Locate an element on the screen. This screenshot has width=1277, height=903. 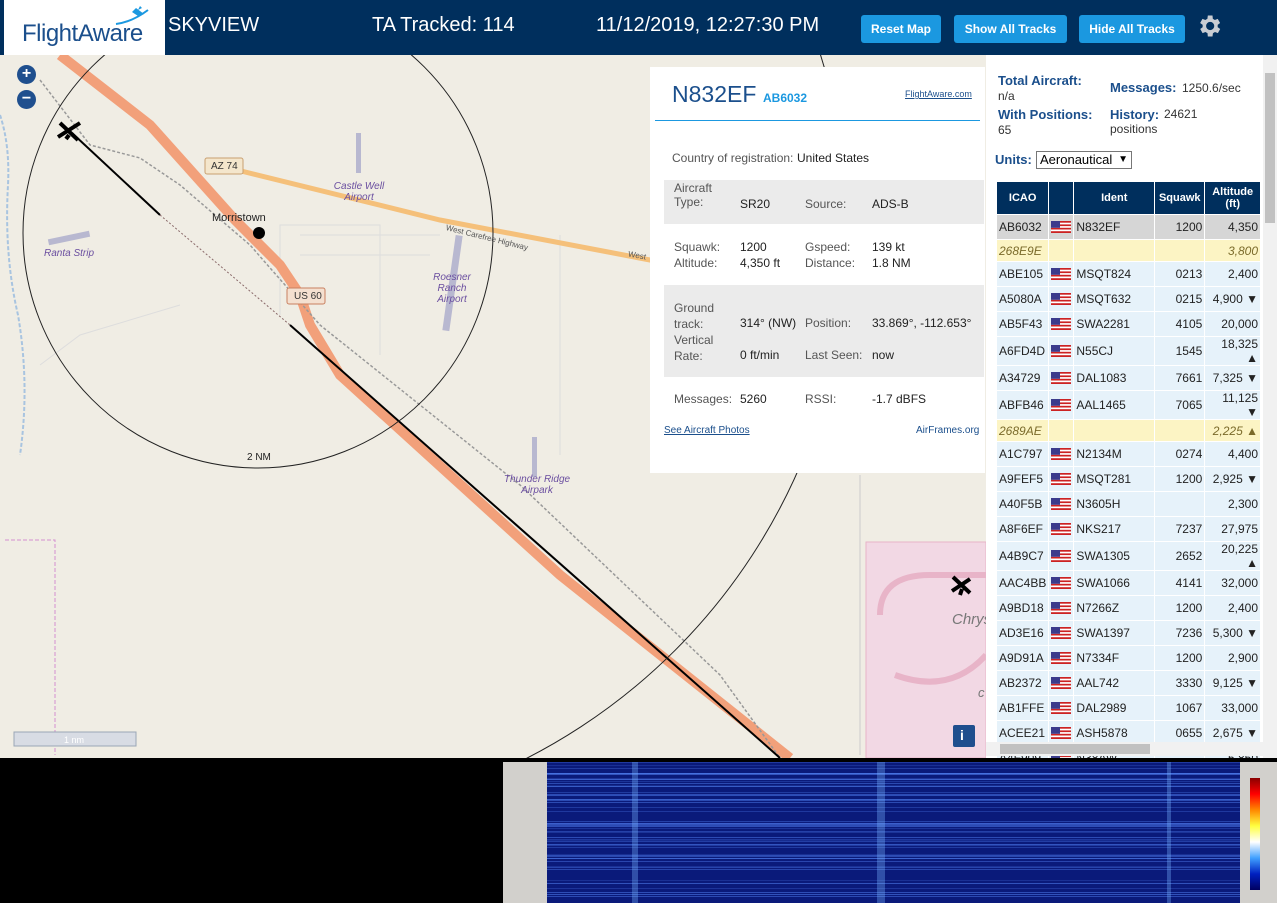
show-all-tracks-button: Show All Tracks is located at coordinates (1010, 29).